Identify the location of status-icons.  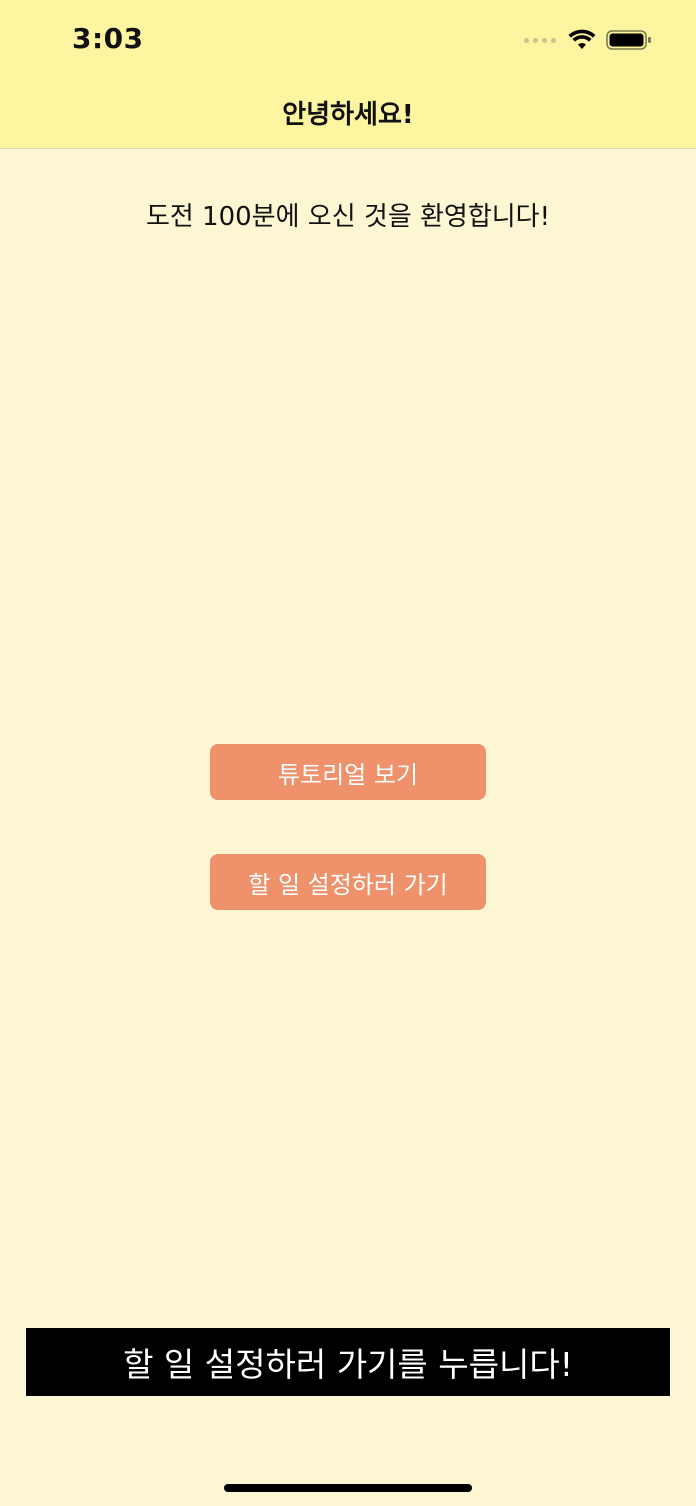
(588, 40).